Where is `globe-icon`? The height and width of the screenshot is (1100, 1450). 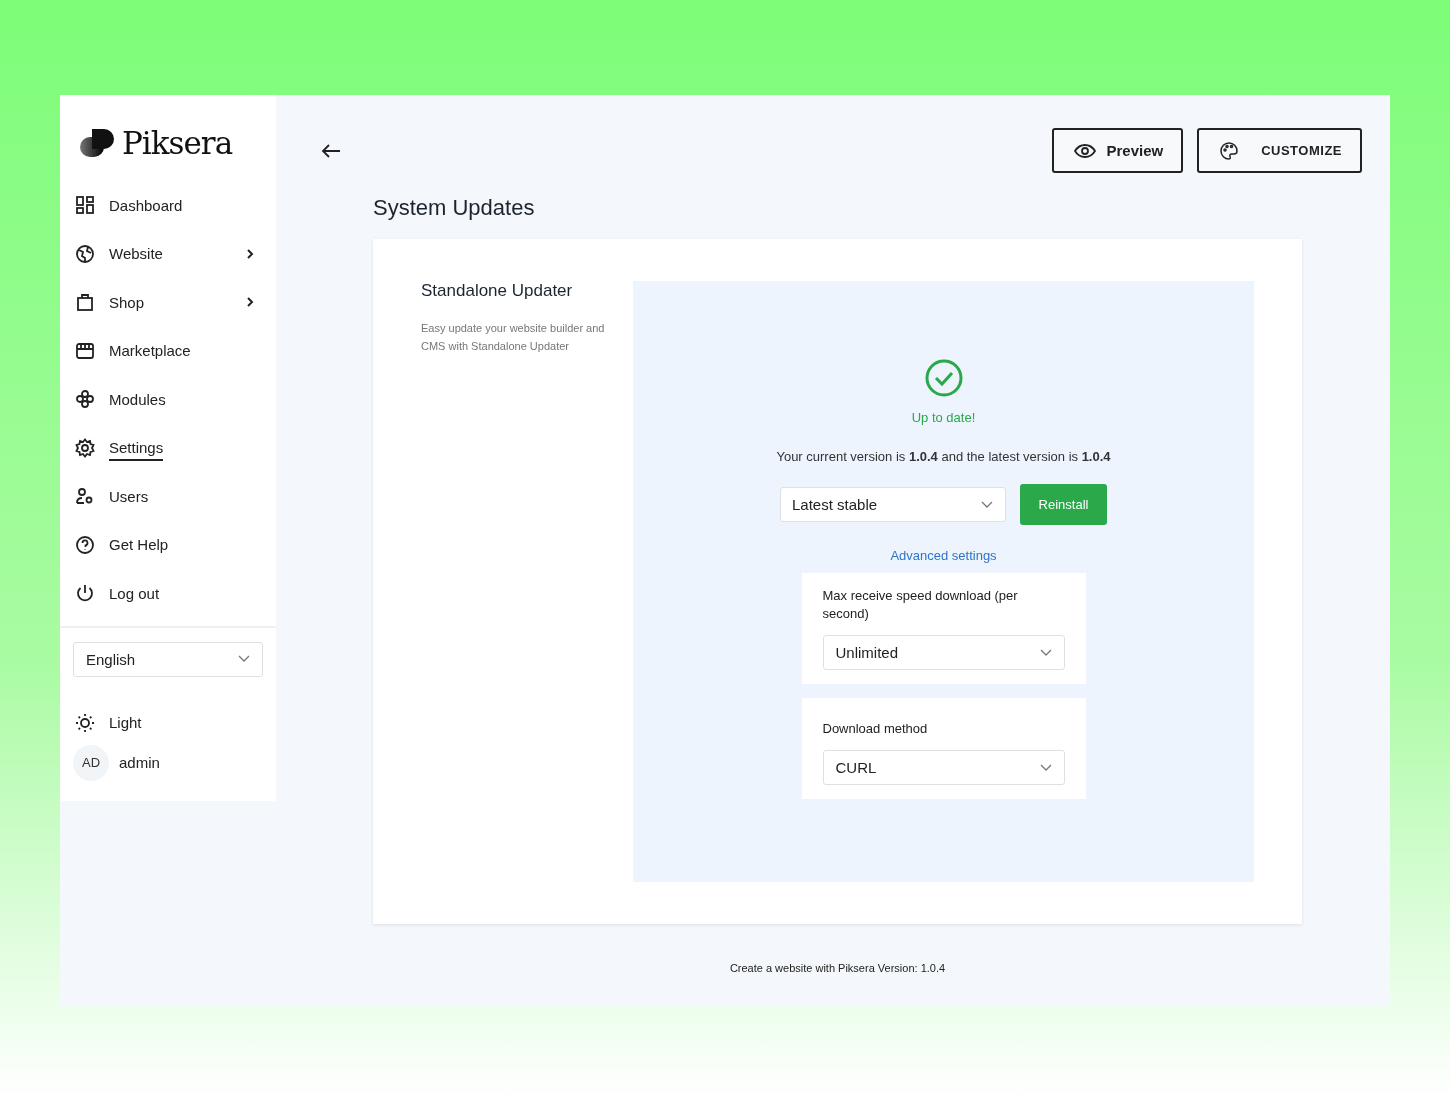 globe-icon is located at coordinates (85, 253).